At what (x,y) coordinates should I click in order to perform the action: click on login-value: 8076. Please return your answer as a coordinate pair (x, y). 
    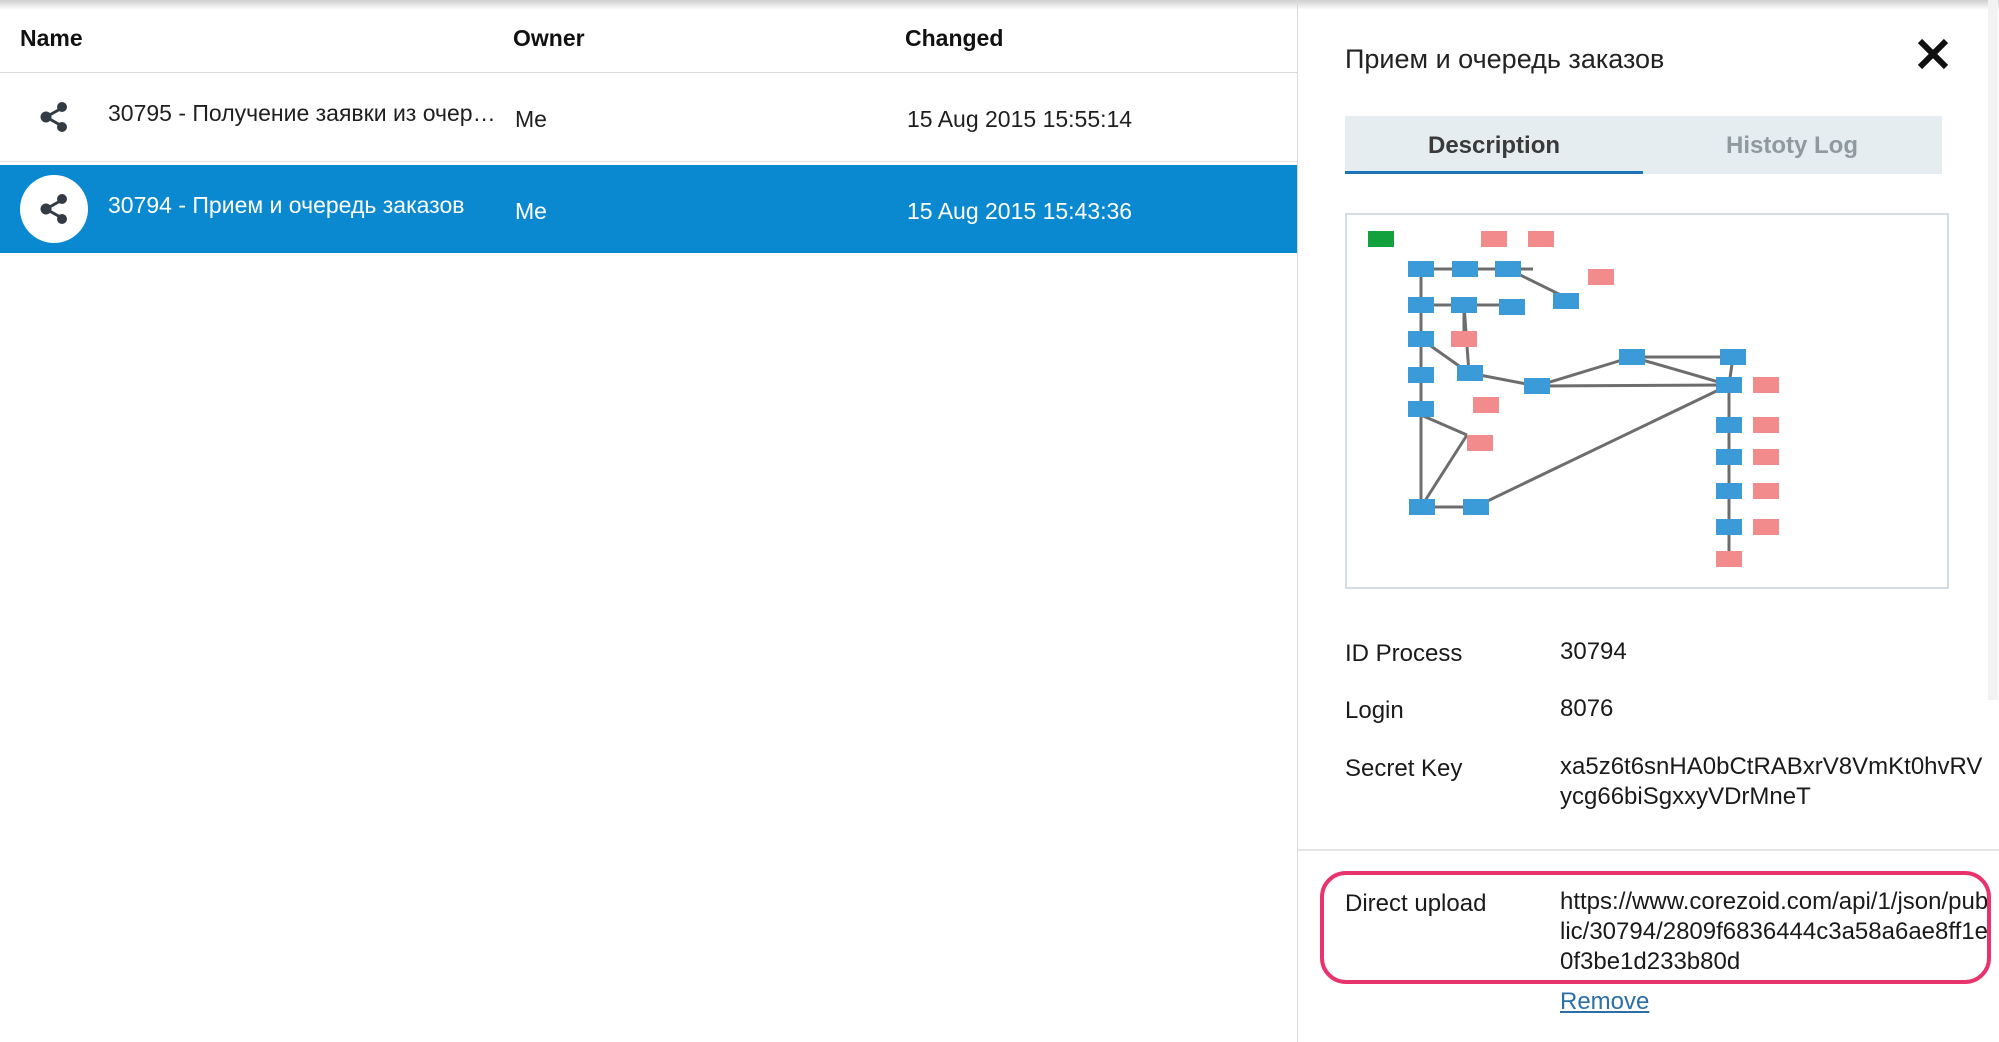
    Looking at the image, I should click on (1587, 708).